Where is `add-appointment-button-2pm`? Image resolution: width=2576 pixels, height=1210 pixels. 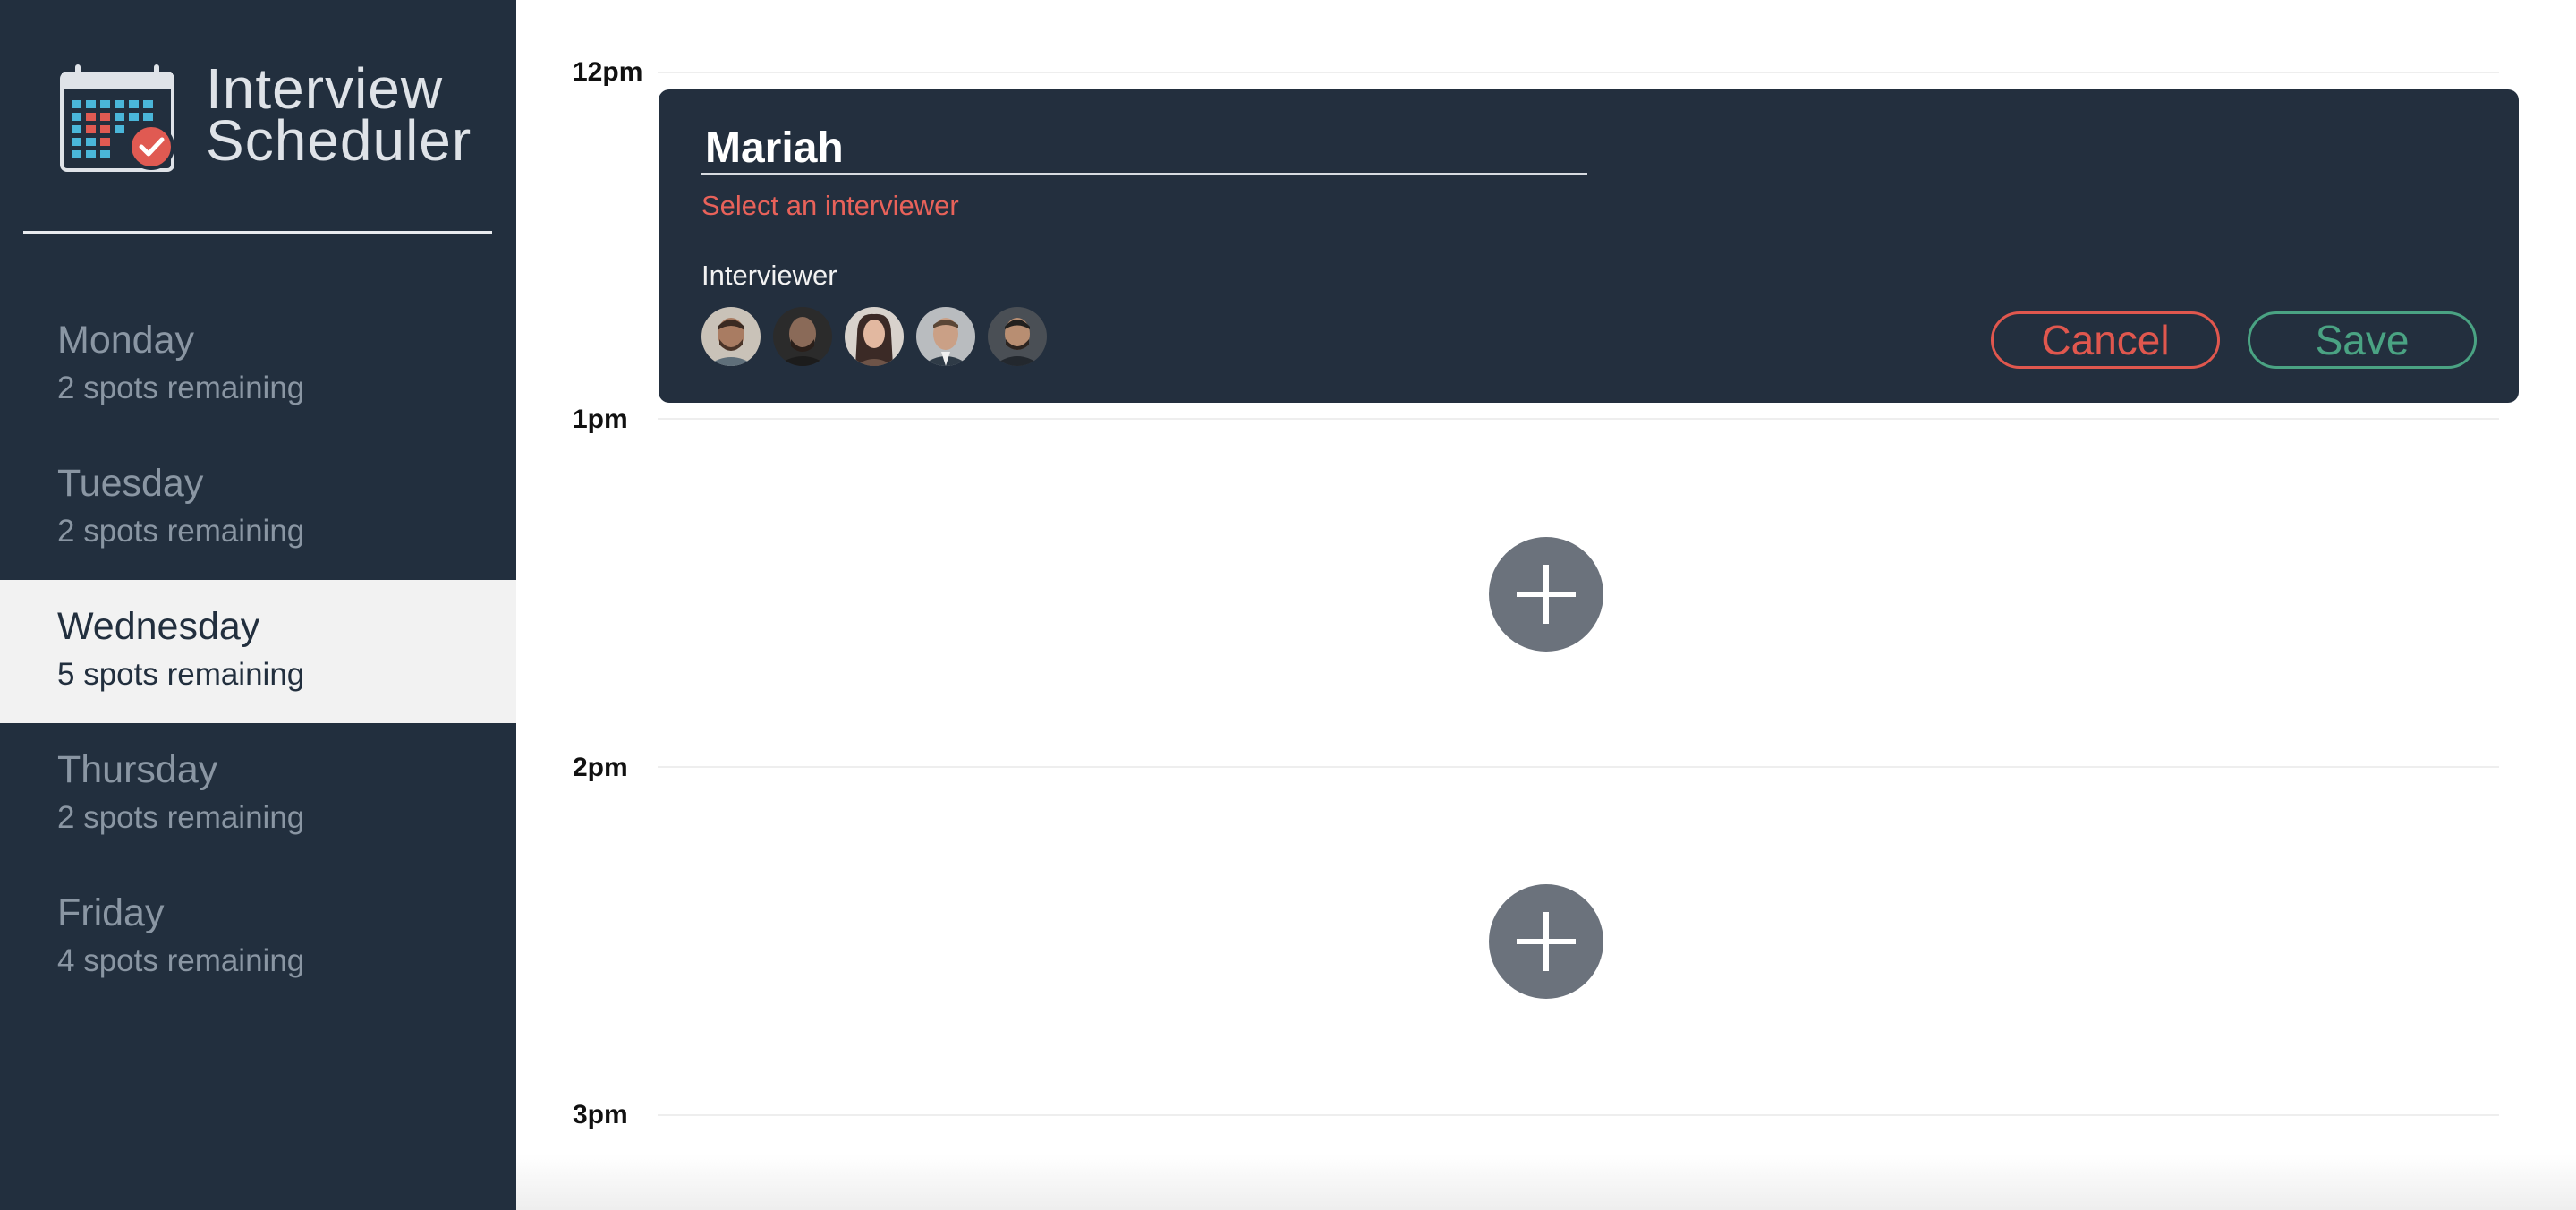
add-appointment-button-2pm is located at coordinates (1546, 941).